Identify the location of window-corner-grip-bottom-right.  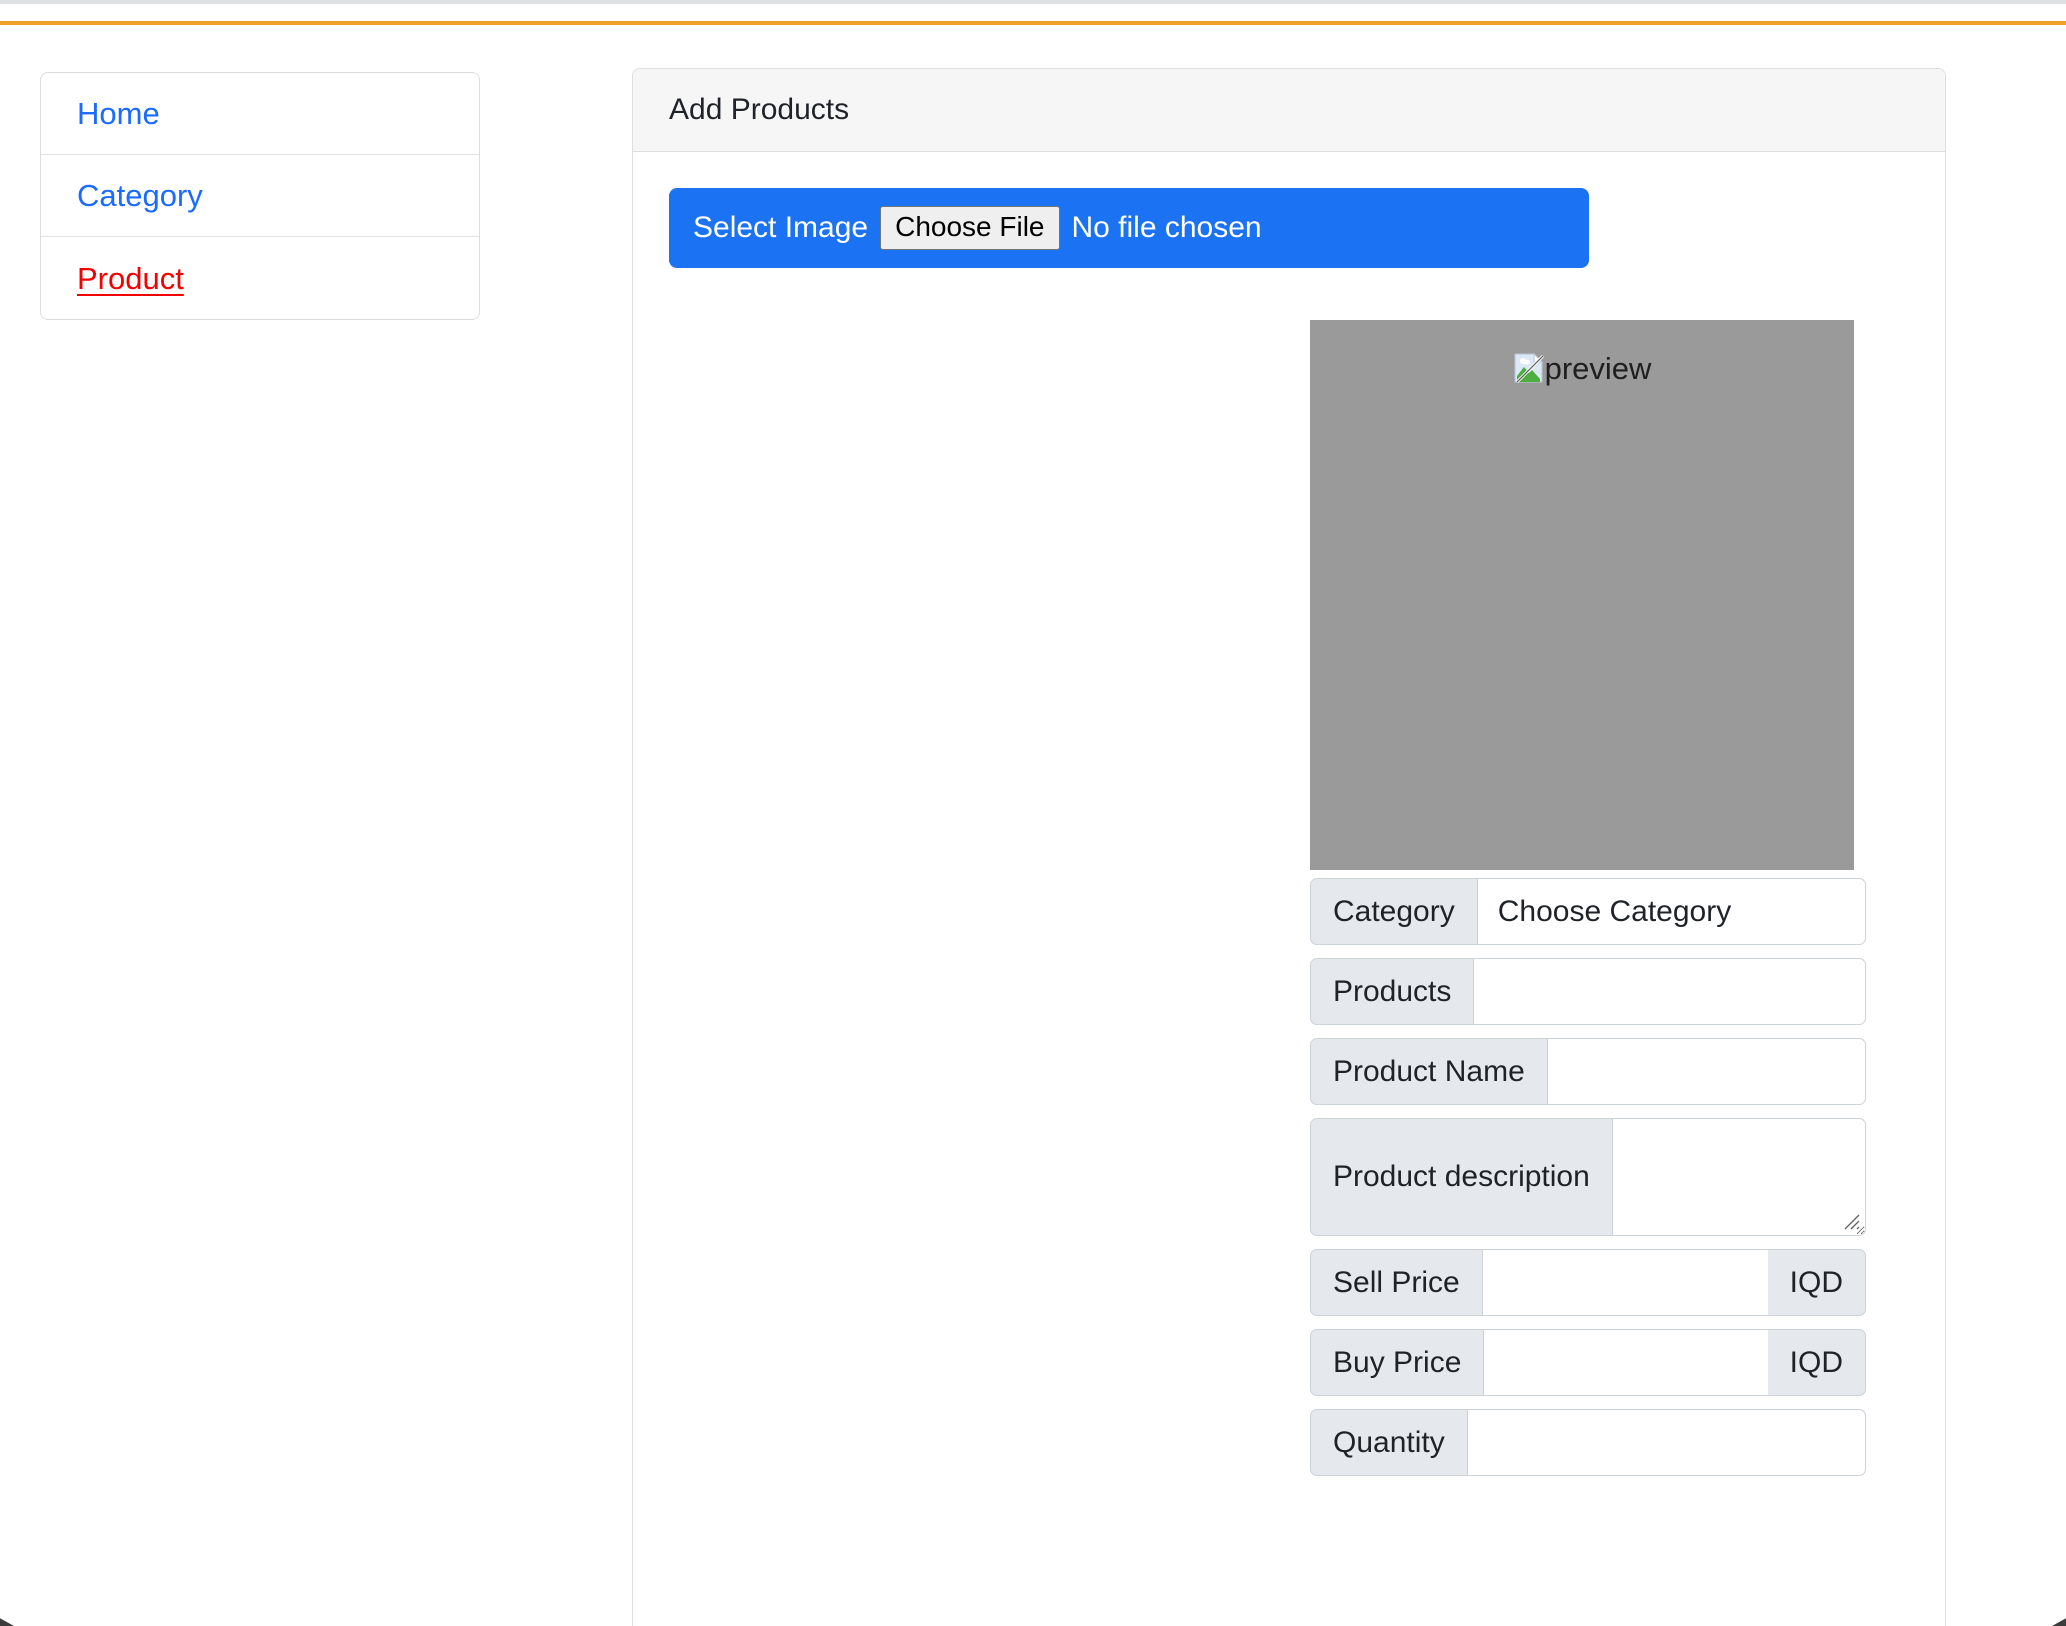
(2059, 1622).